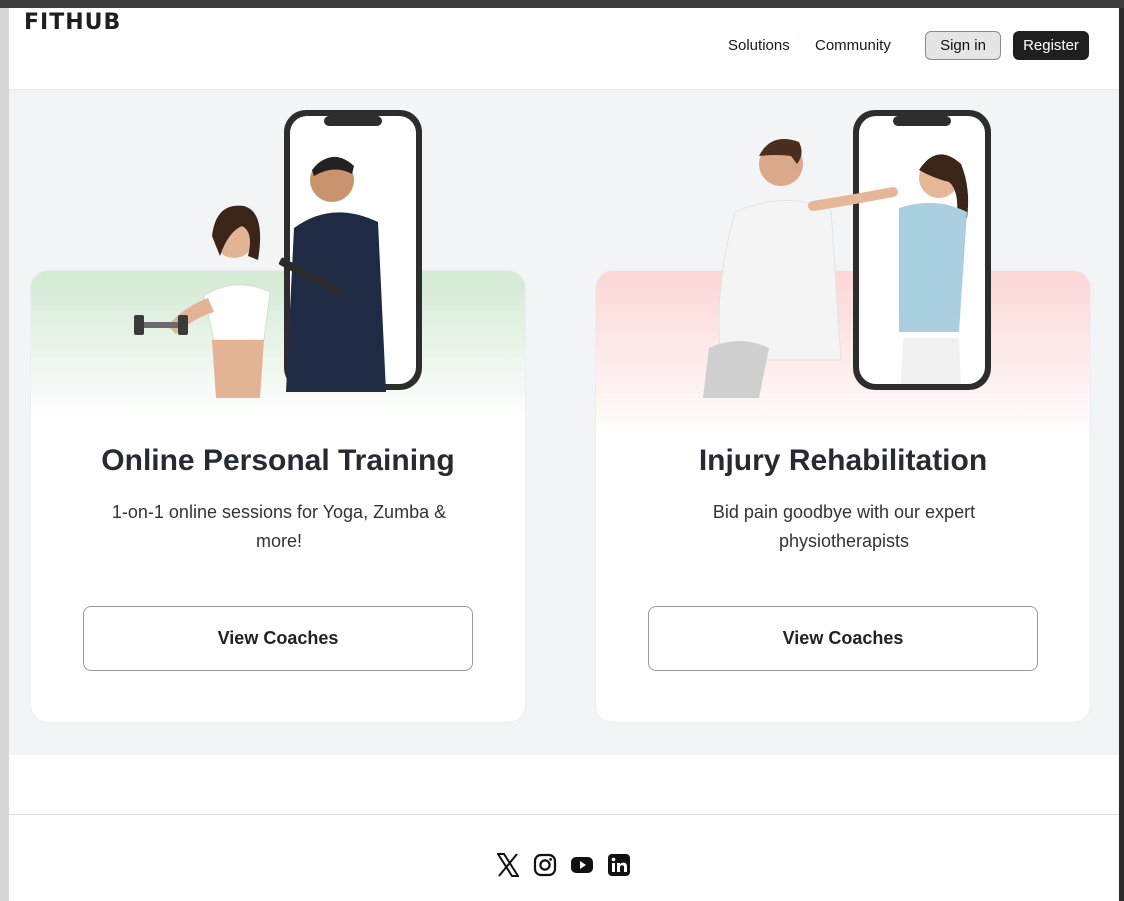  What do you see at coordinates (1051, 45) in the screenshot?
I see `register-button: Register` at bounding box center [1051, 45].